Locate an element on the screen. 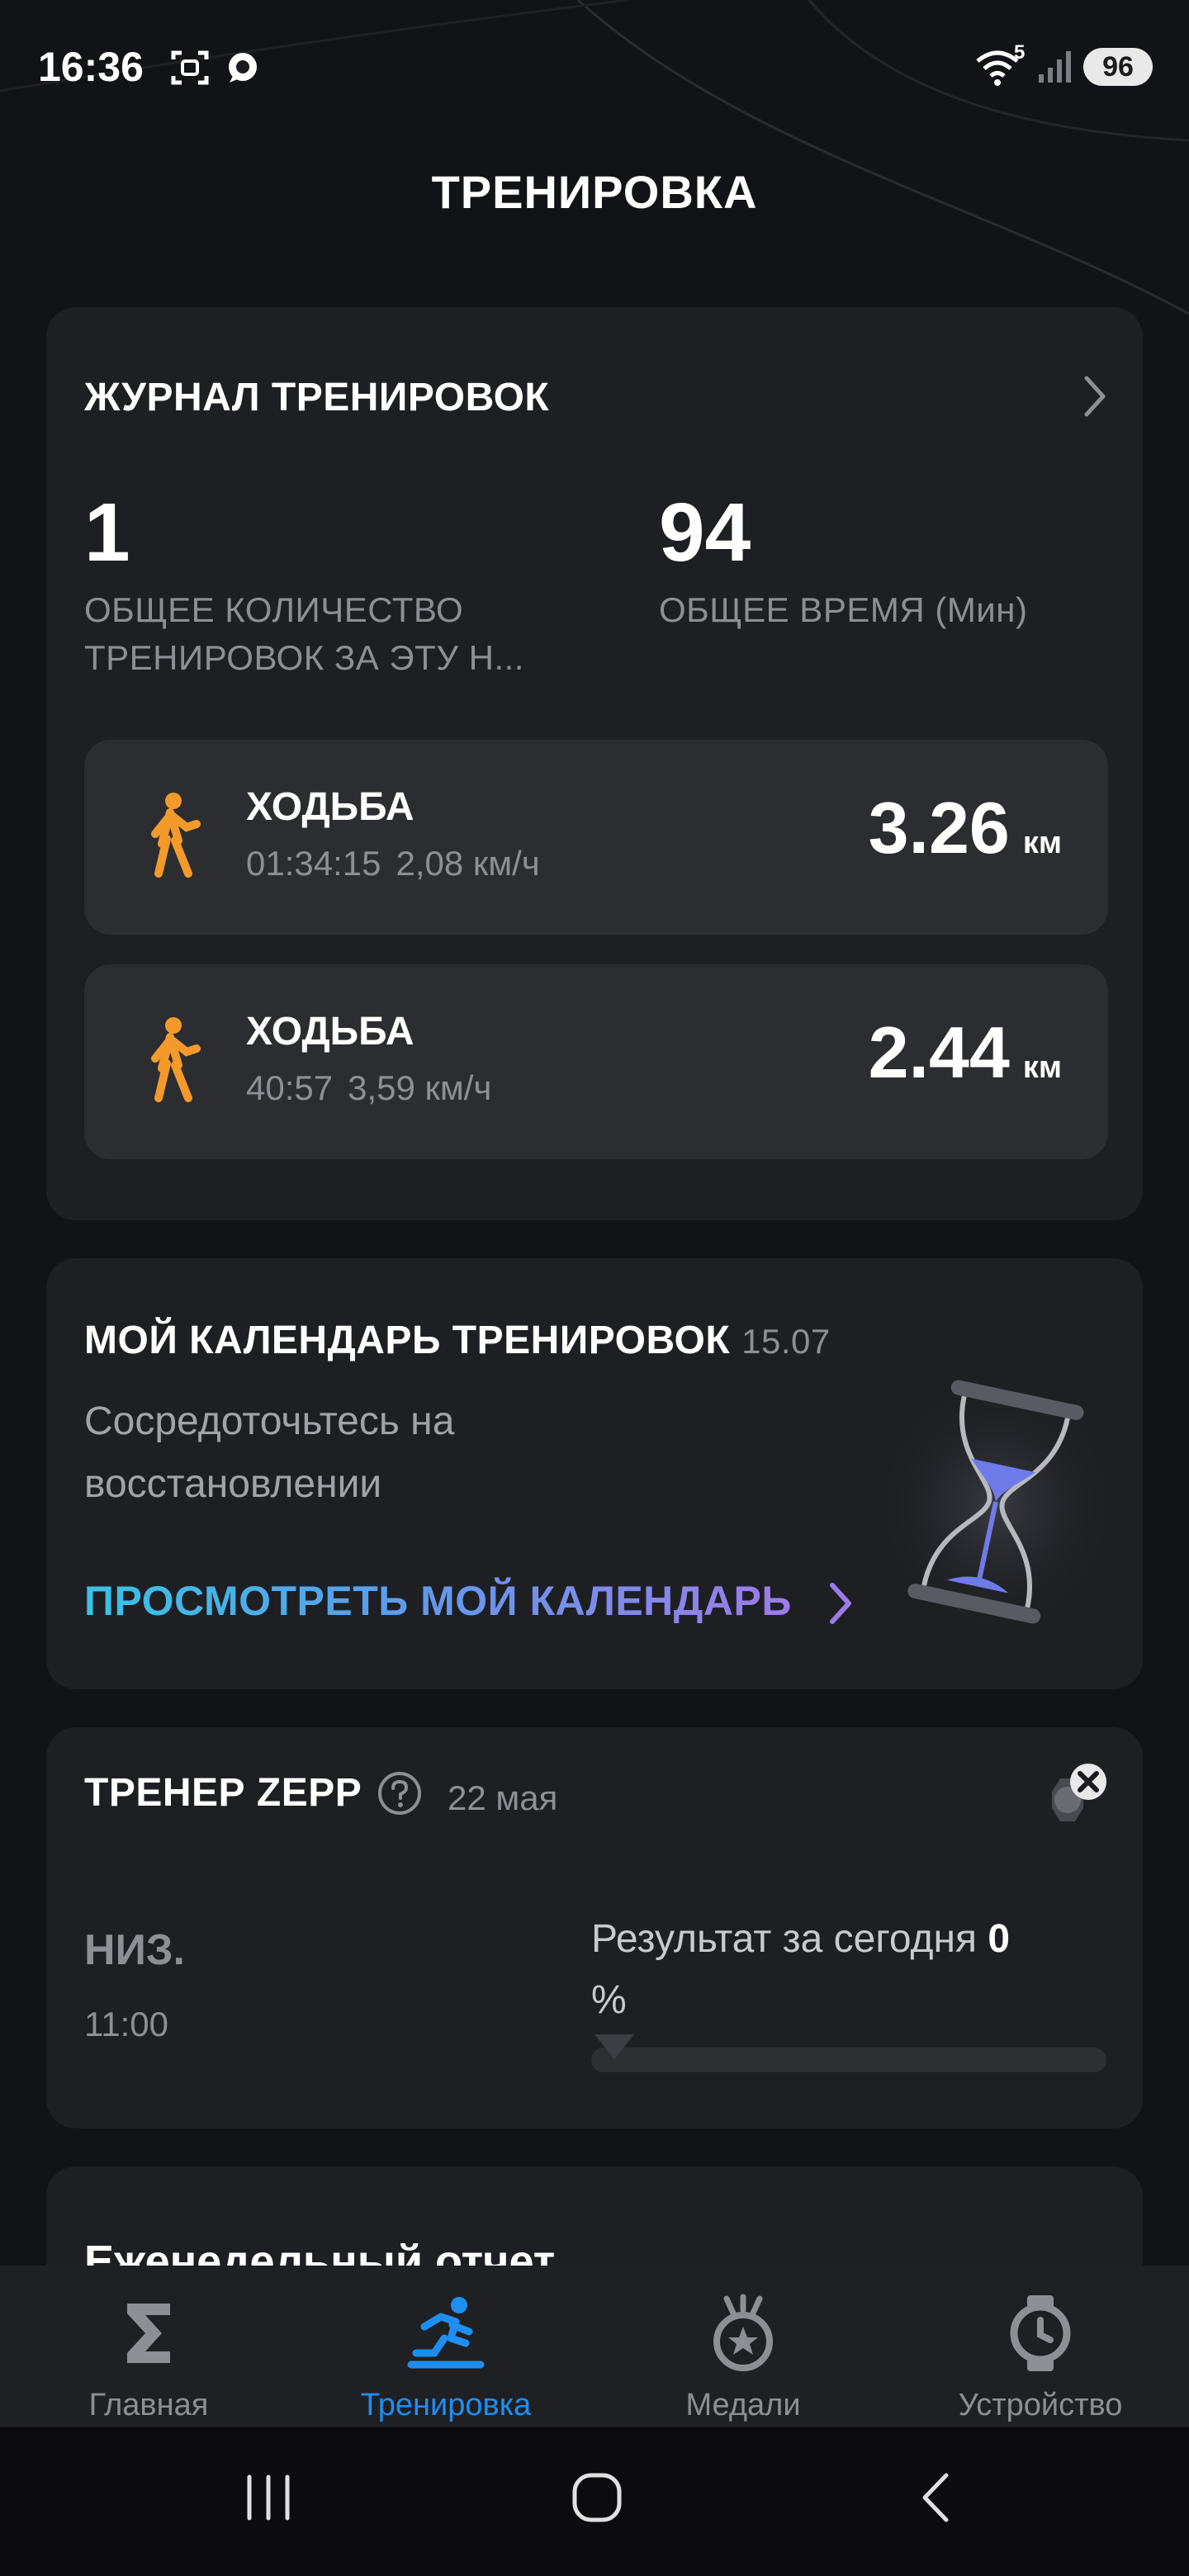 This screenshot has width=1189, height=2576. workout-log-title: ЖУРНАЛ ТРЕНИРОВОК is located at coordinates (317, 397).